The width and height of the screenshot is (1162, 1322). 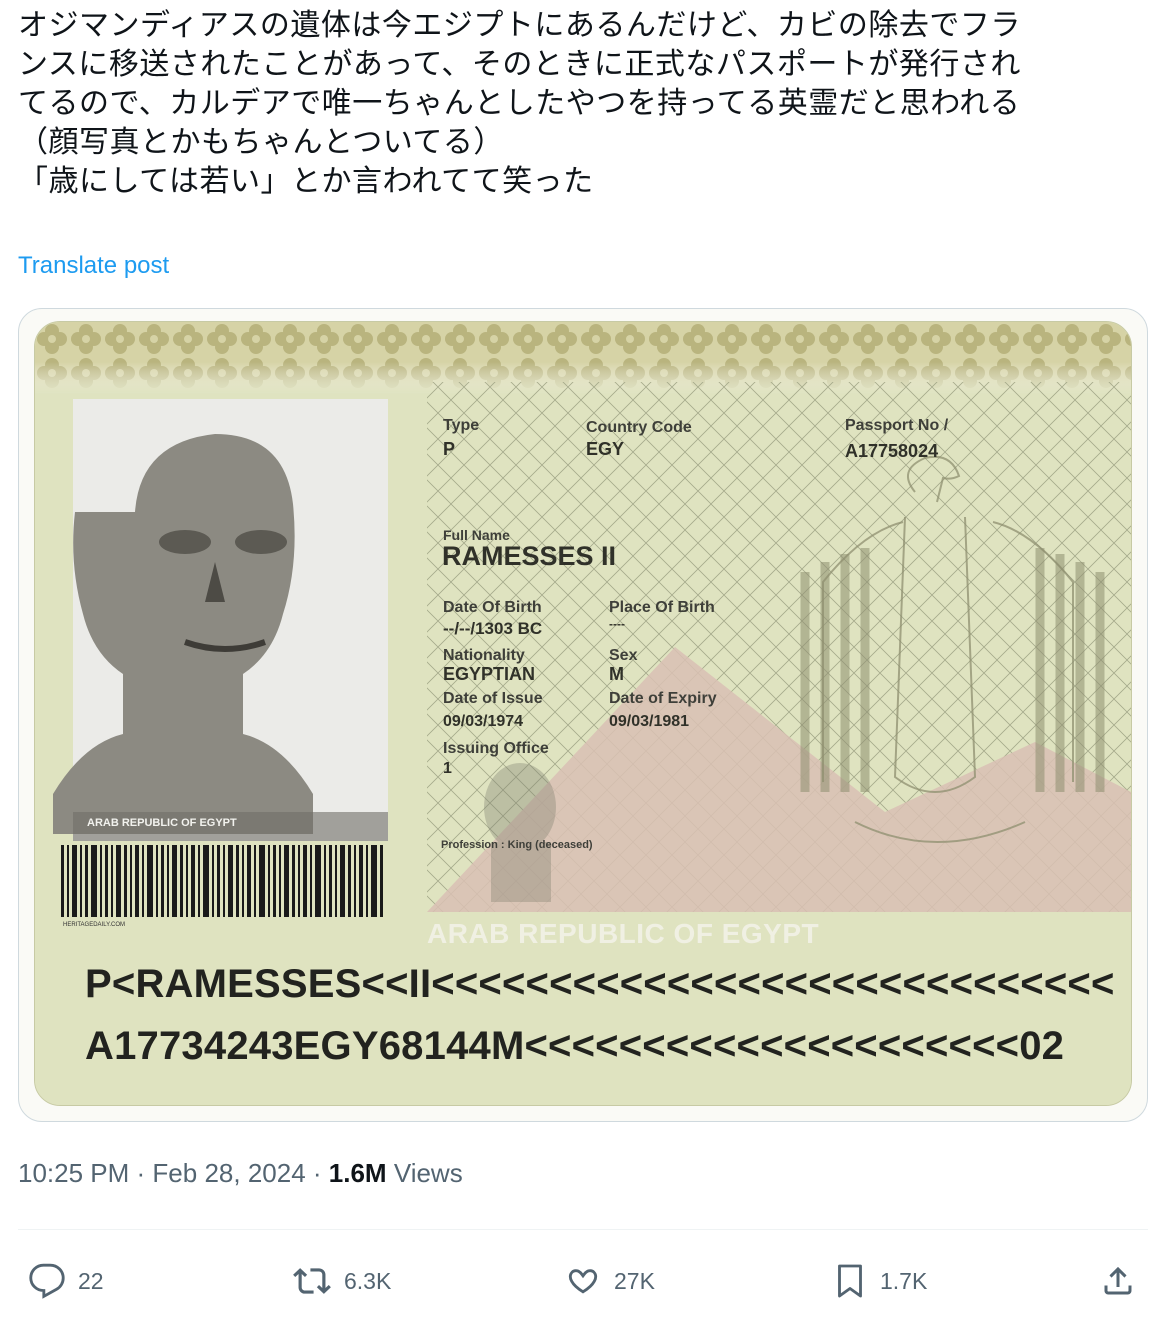 I want to click on expiry-date-label: Date of Expiry, so click(x=663, y=698).